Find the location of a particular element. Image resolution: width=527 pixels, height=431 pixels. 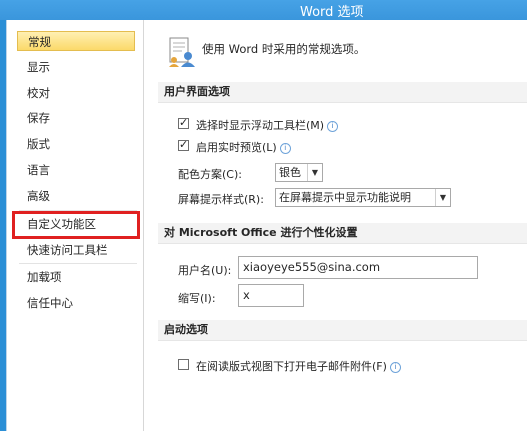

section-header-personalize: 对 Microsoft Office 进行个性化设置 is located at coordinates (342, 233).